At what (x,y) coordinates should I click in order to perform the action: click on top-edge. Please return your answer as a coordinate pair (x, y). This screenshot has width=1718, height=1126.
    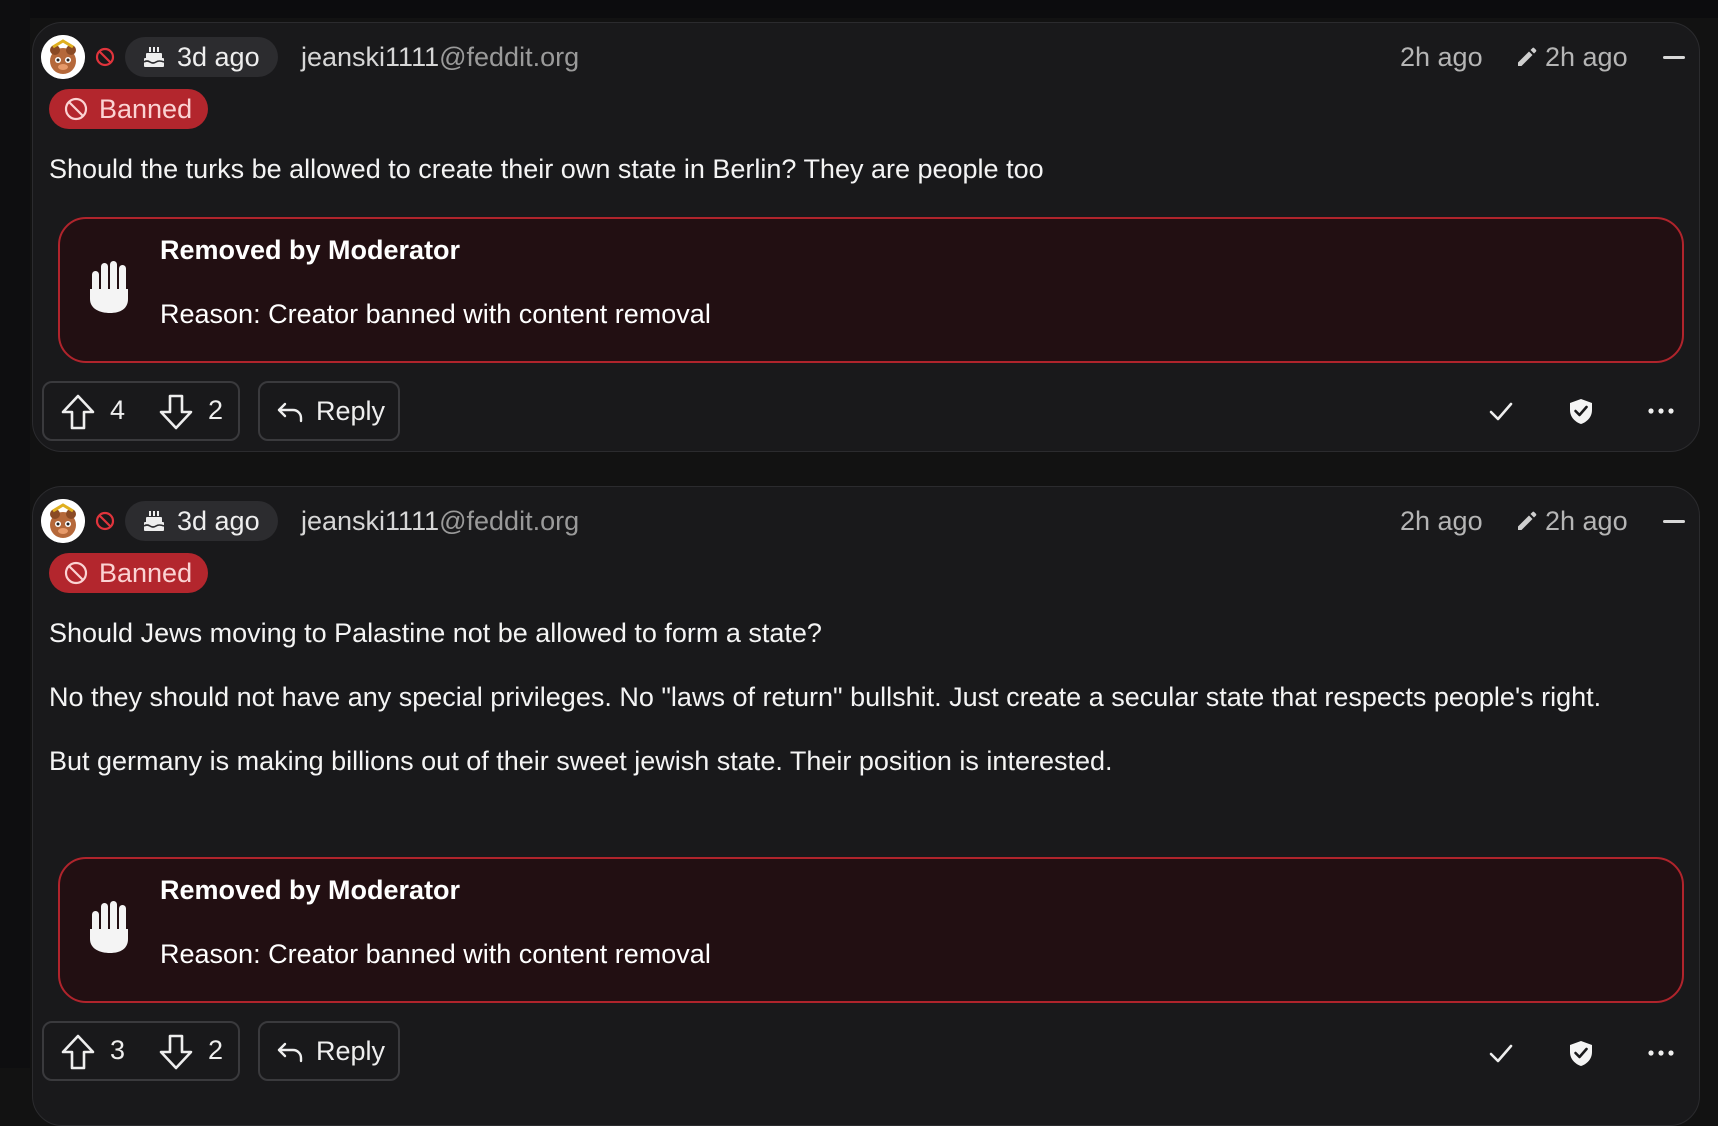
    Looking at the image, I should click on (859, 9).